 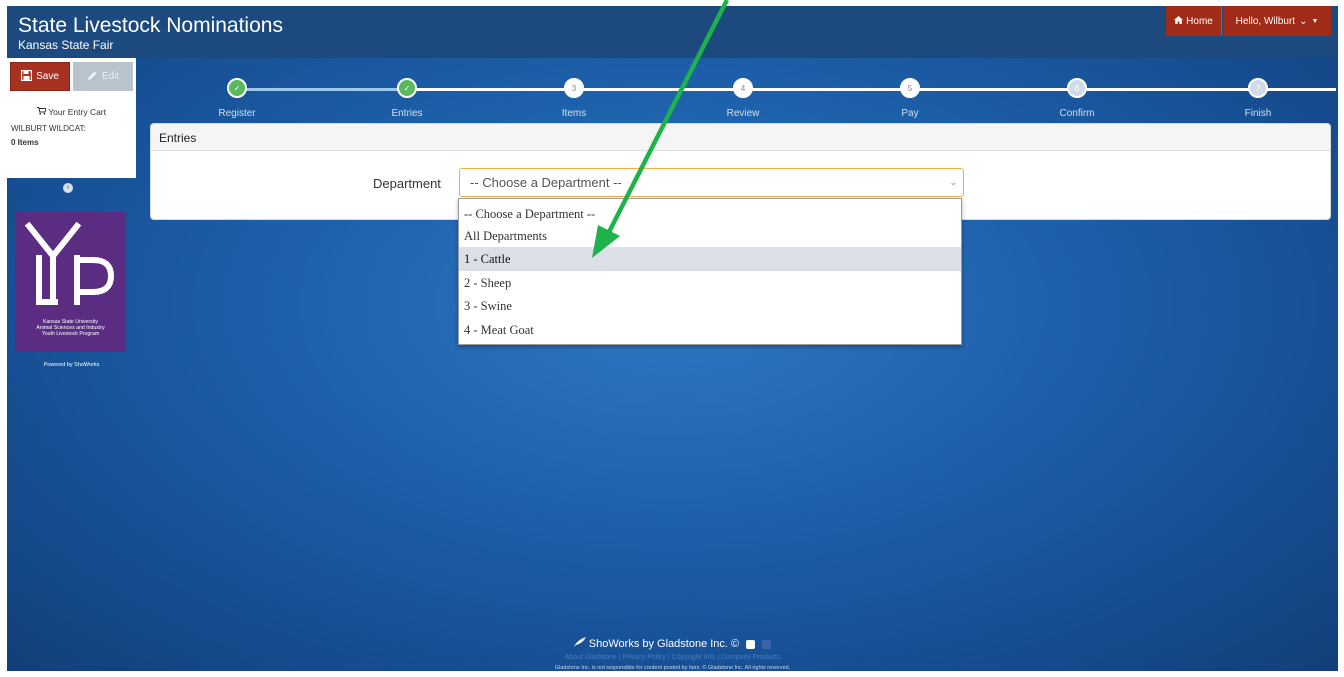 What do you see at coordinates (25, 142) in the screenshot?
I see `cart-item-count: 0 Items` at bounding box center [25, 142].